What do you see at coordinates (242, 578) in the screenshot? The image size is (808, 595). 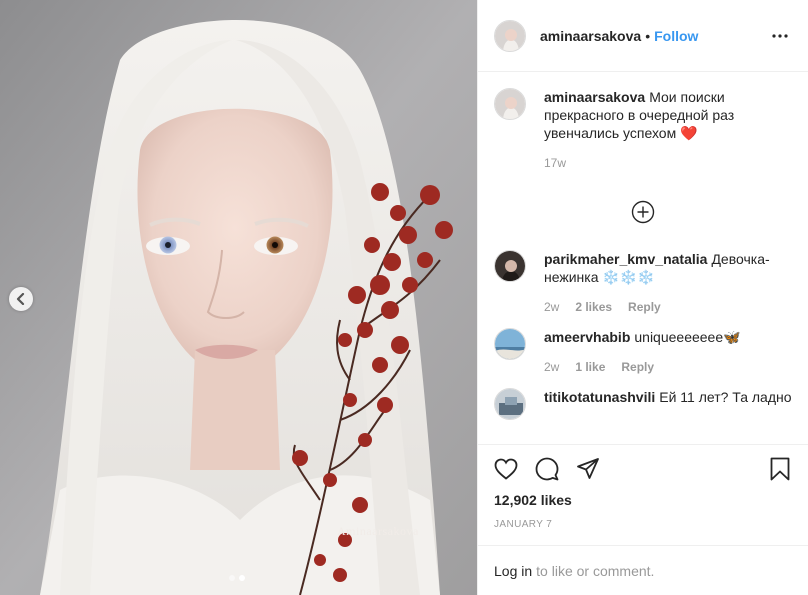 I see `carousel-dot-active` at bounding box center [242, 578].